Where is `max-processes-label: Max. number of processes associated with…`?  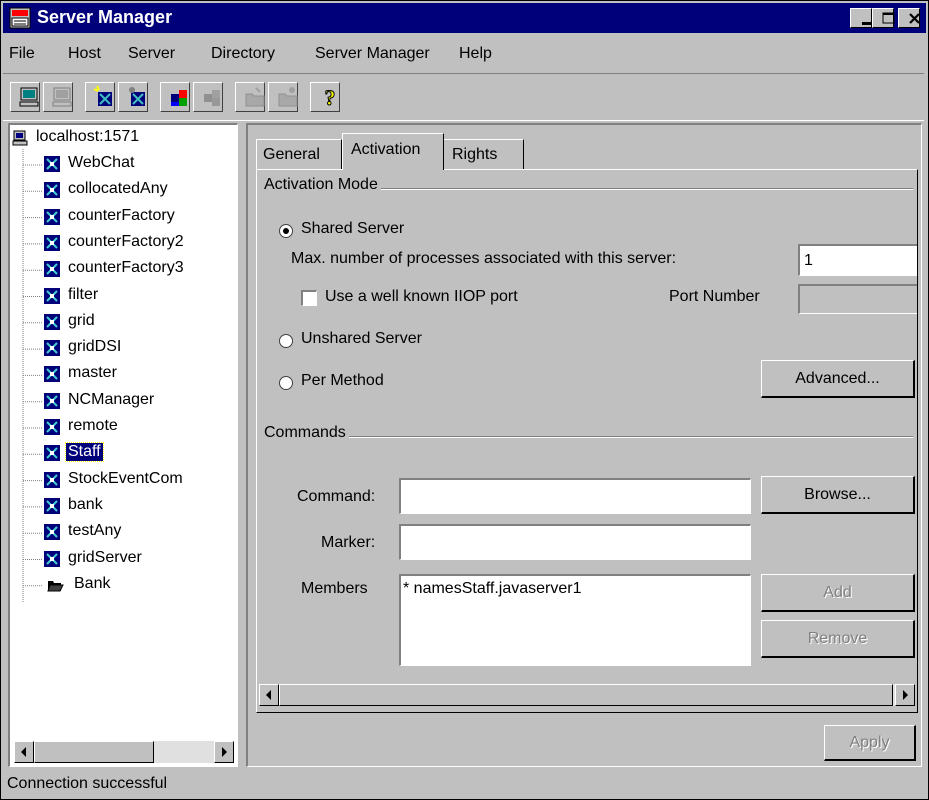 max-processes-label: Max. number of processes associated with… is located at coordinates (484, 258).